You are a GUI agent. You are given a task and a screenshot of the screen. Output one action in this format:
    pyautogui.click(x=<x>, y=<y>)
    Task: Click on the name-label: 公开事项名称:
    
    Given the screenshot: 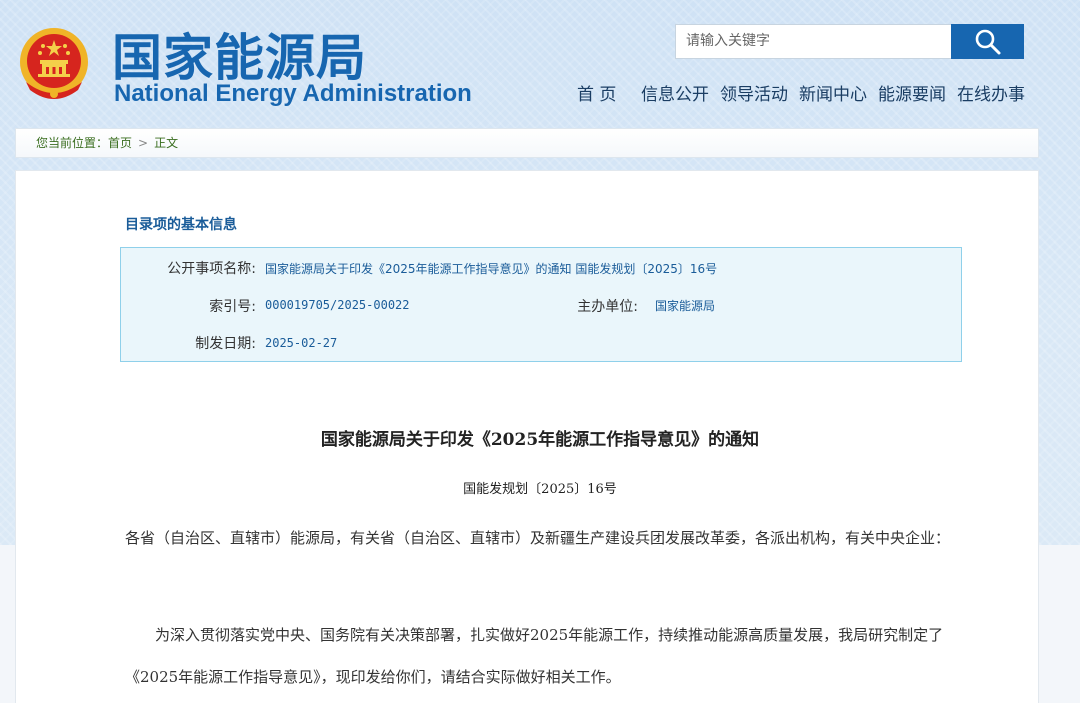 What is the action you would take?
    pyautogui.click(x=211, y=269)
    